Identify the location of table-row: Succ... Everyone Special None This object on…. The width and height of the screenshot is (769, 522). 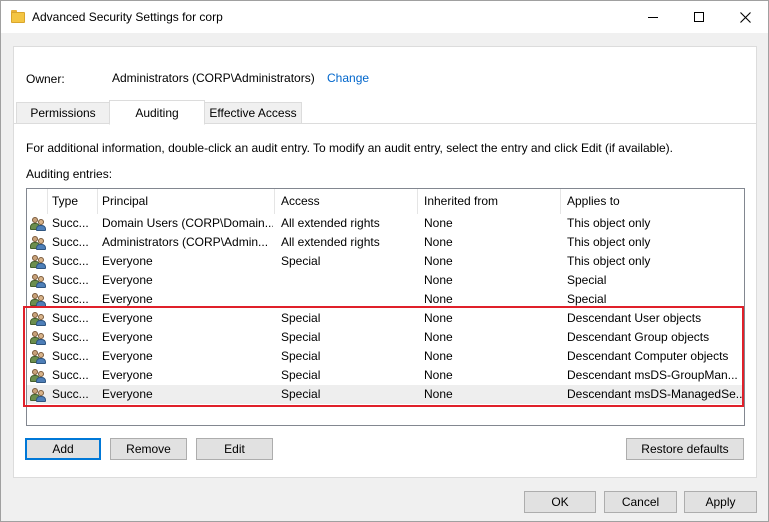
(385, 261).